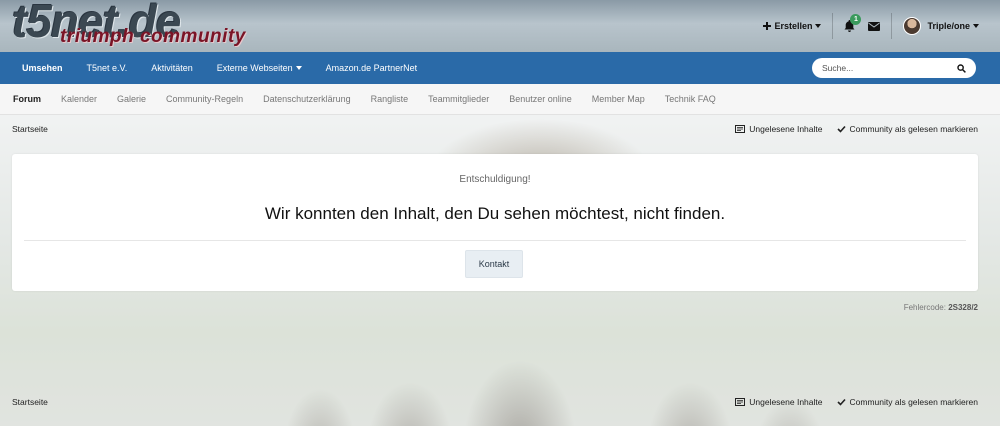 The width and height of the screenshot is (1000, 426). What do you see at coordinates (963, 307) in the screenshot?
I see `error-code-value: 2S328/2` at bounding box center [963, 307].